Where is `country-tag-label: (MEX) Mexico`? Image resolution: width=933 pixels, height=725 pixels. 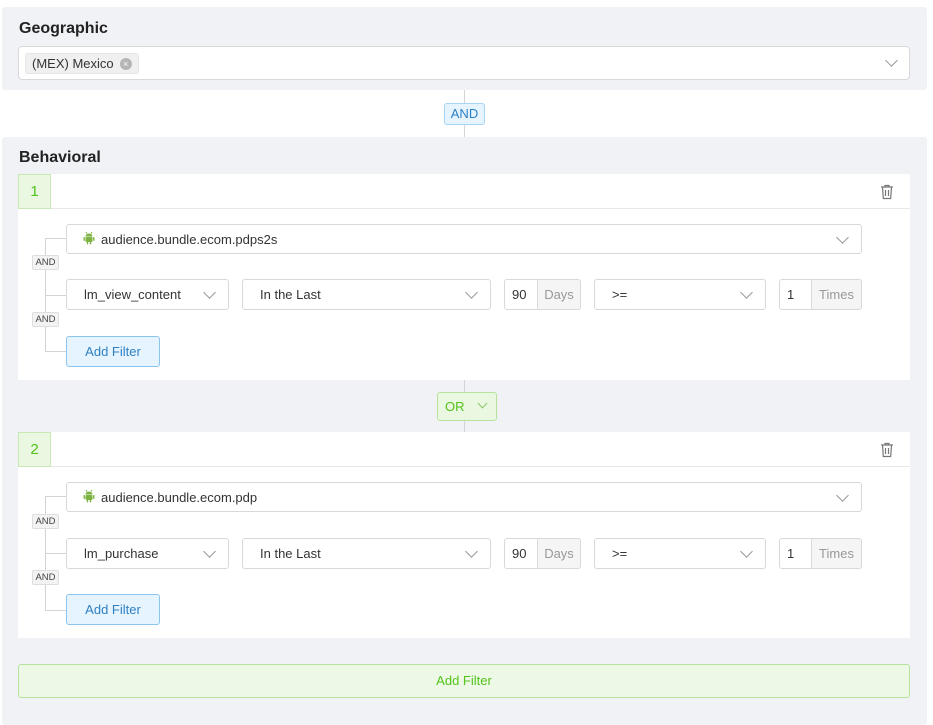 country-tag-label: (MEX) Mexico is located at coordinates (73, 63).